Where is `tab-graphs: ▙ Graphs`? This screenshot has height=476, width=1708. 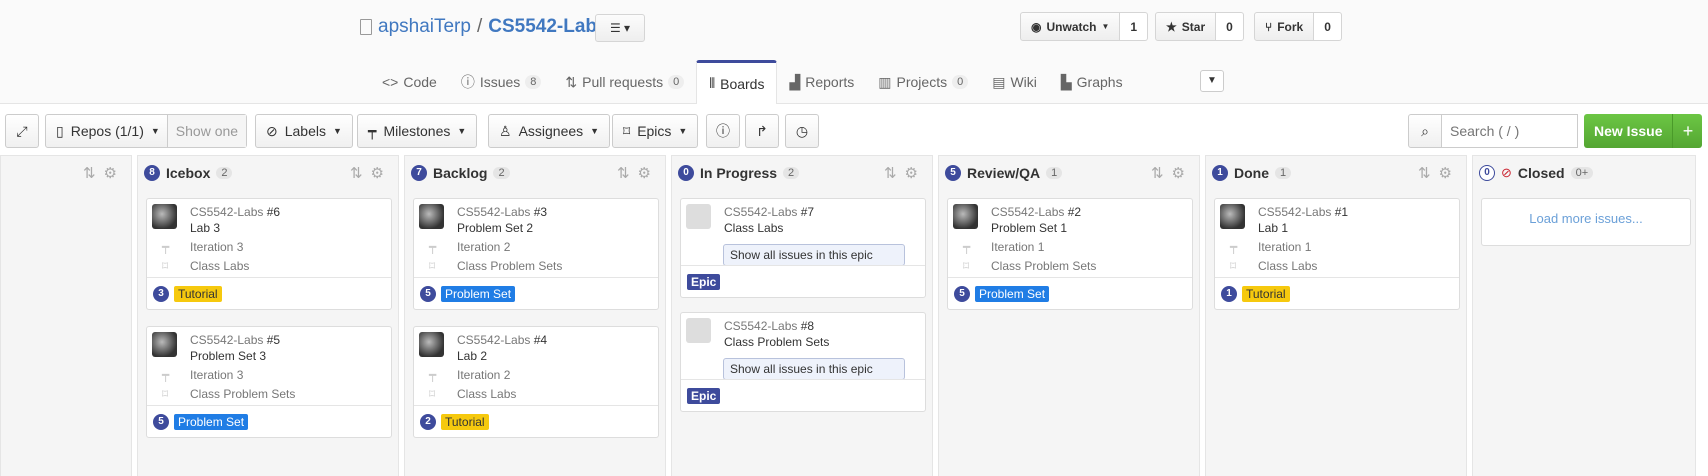 tab-graphs: ▙ Graphs is located at coordinates (1092, 82).